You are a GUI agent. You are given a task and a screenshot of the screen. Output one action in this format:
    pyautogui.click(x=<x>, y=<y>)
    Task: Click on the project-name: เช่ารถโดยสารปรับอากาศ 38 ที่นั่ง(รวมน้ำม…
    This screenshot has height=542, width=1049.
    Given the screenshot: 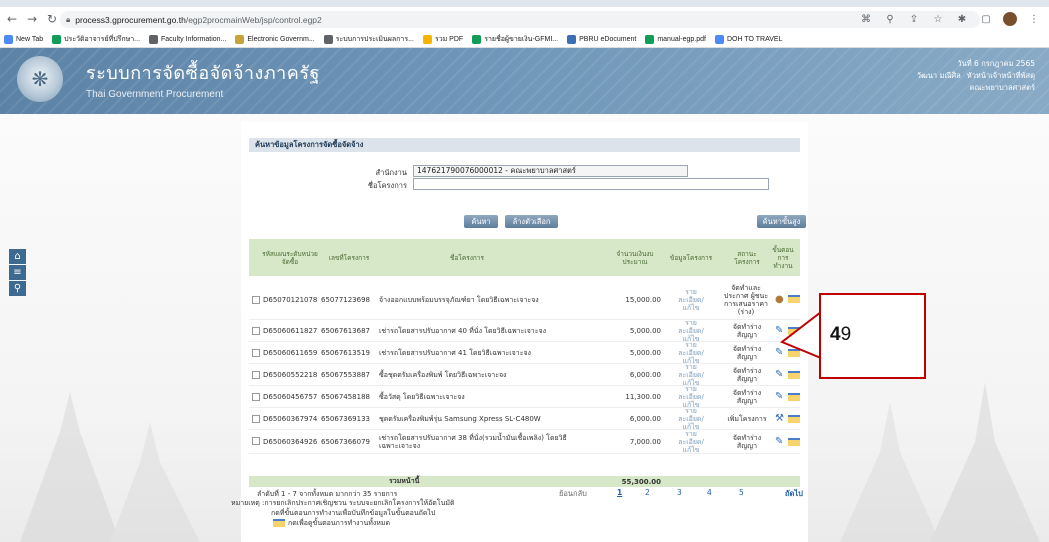 What is the action you would take?
    pyautogui.click(x=473, y=442)
    